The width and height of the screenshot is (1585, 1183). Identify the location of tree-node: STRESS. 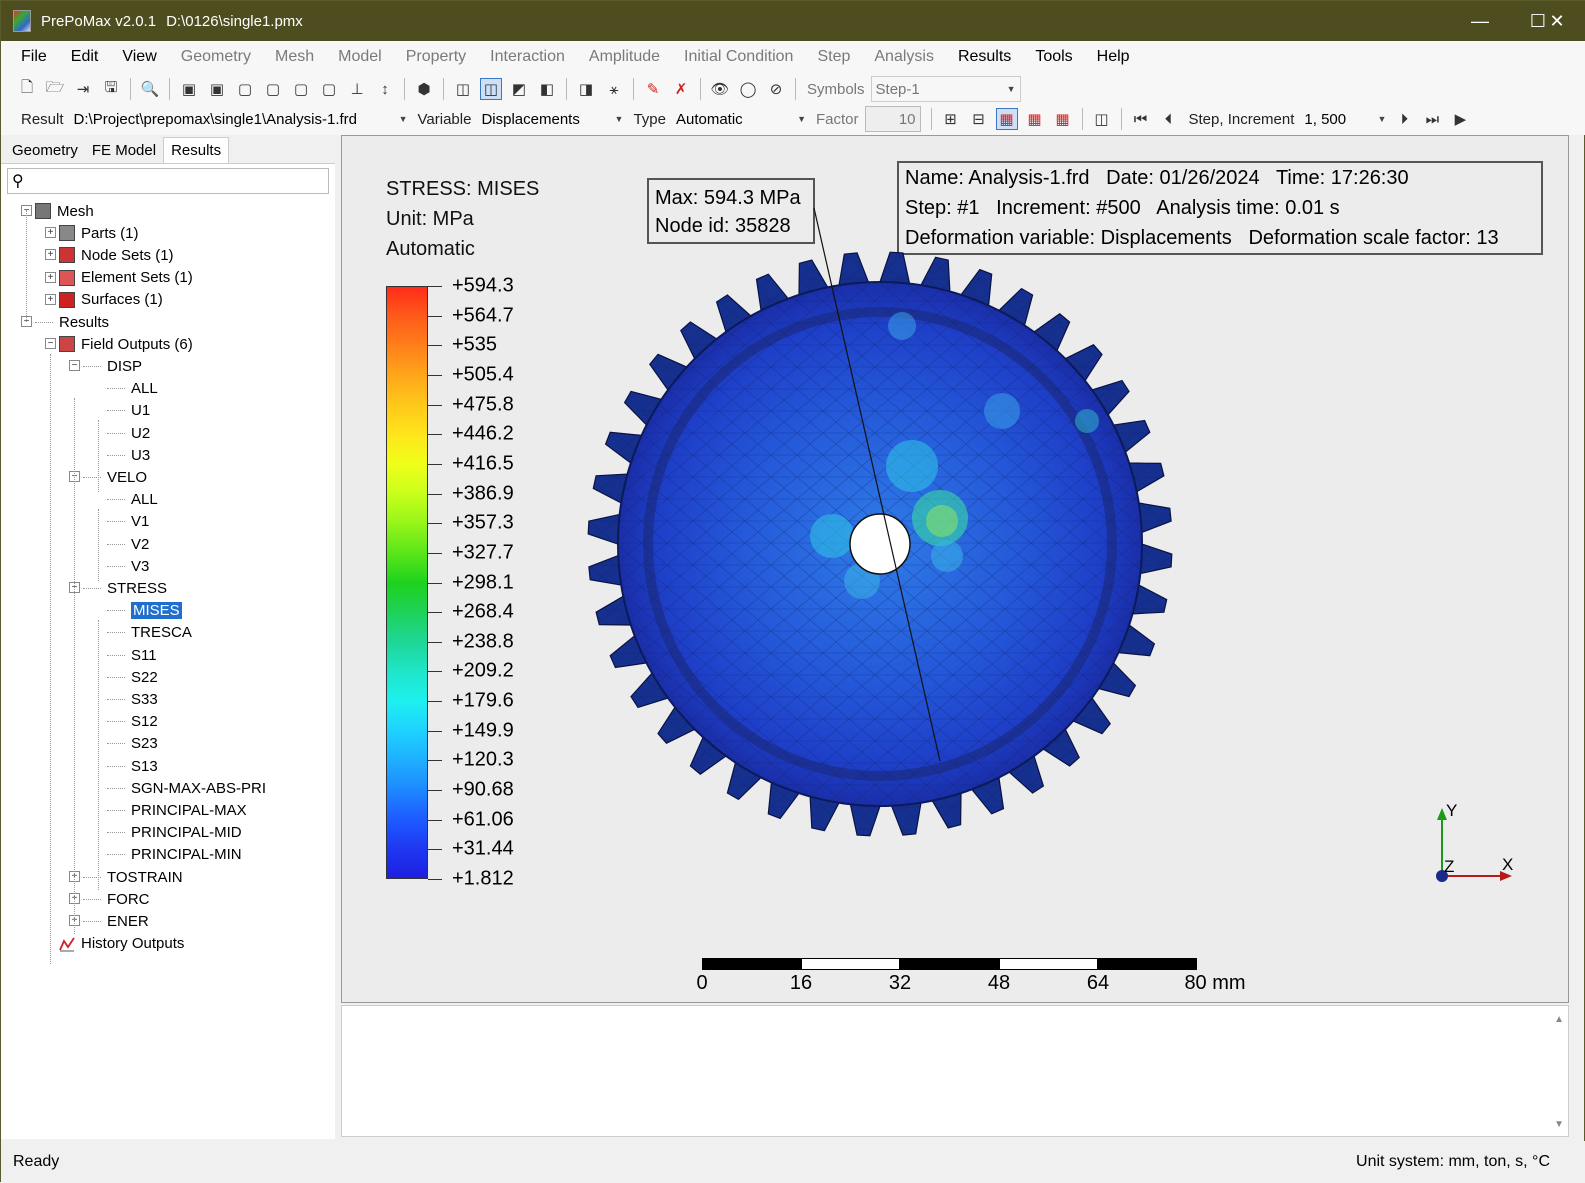
(125, 588).